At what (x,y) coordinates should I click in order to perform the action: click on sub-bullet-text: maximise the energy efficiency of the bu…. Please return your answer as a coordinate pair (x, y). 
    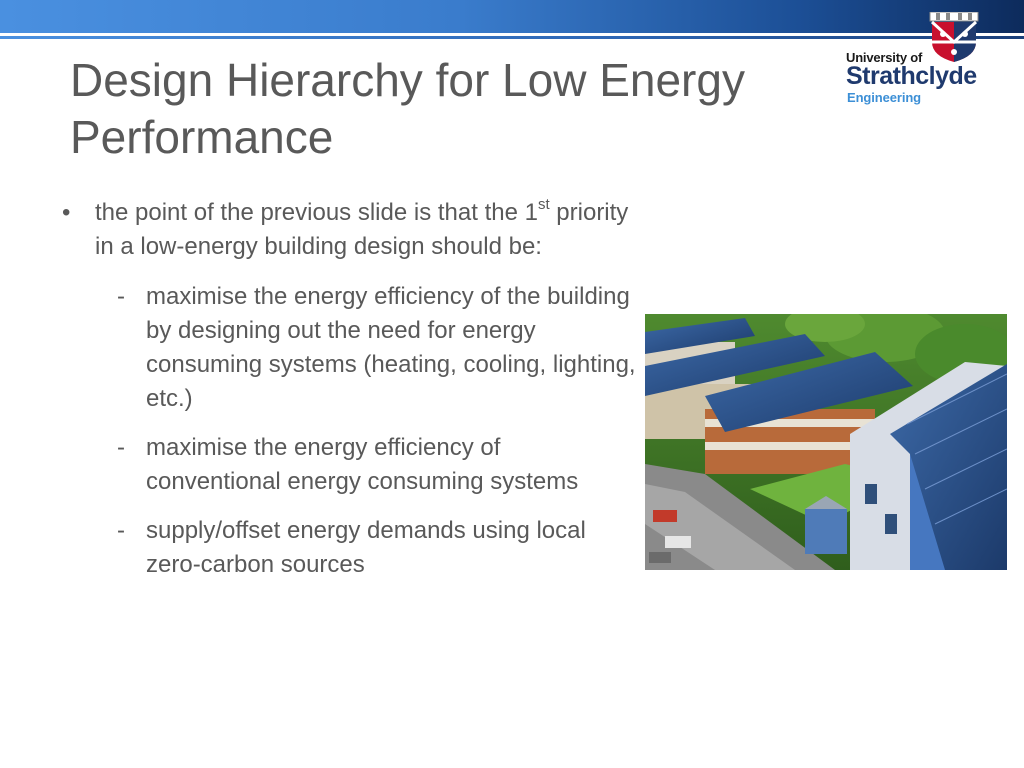
    Looking at the image, I should click on (391, 347).